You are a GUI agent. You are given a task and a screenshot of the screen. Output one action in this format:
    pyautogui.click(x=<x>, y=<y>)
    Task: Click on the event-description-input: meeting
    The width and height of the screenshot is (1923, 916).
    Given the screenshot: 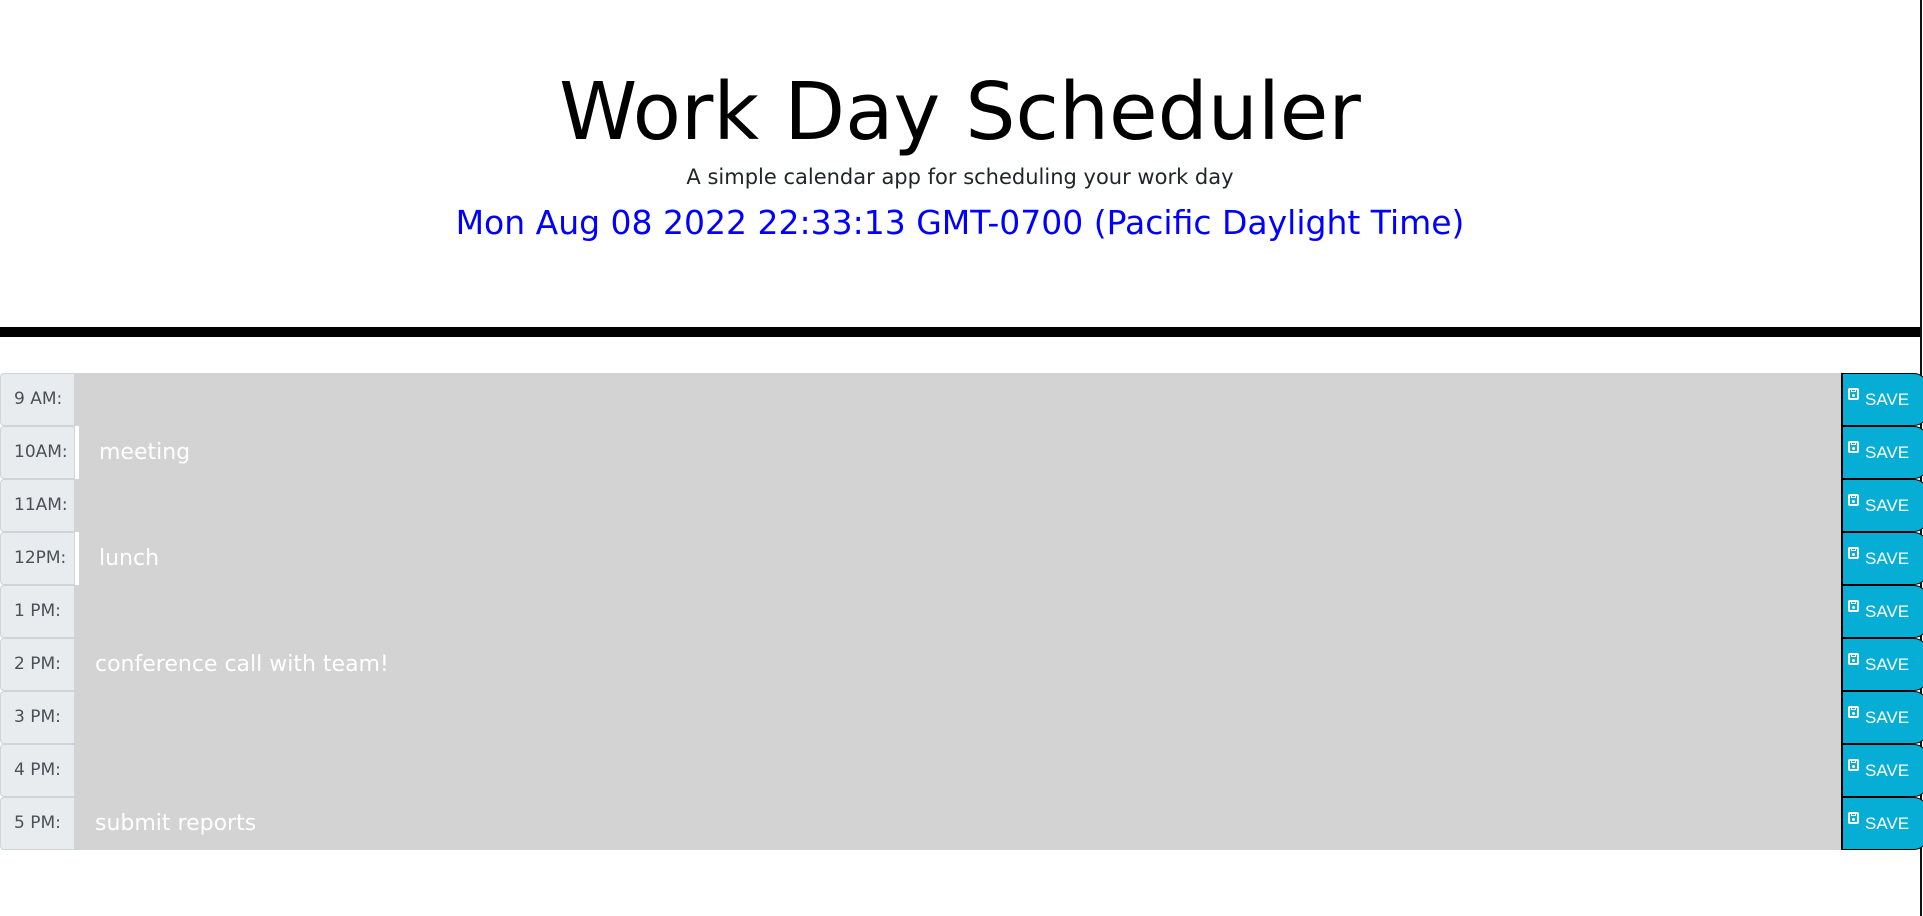 What is the action you would take?
    pyautogui.click(x=960, y=452)
    